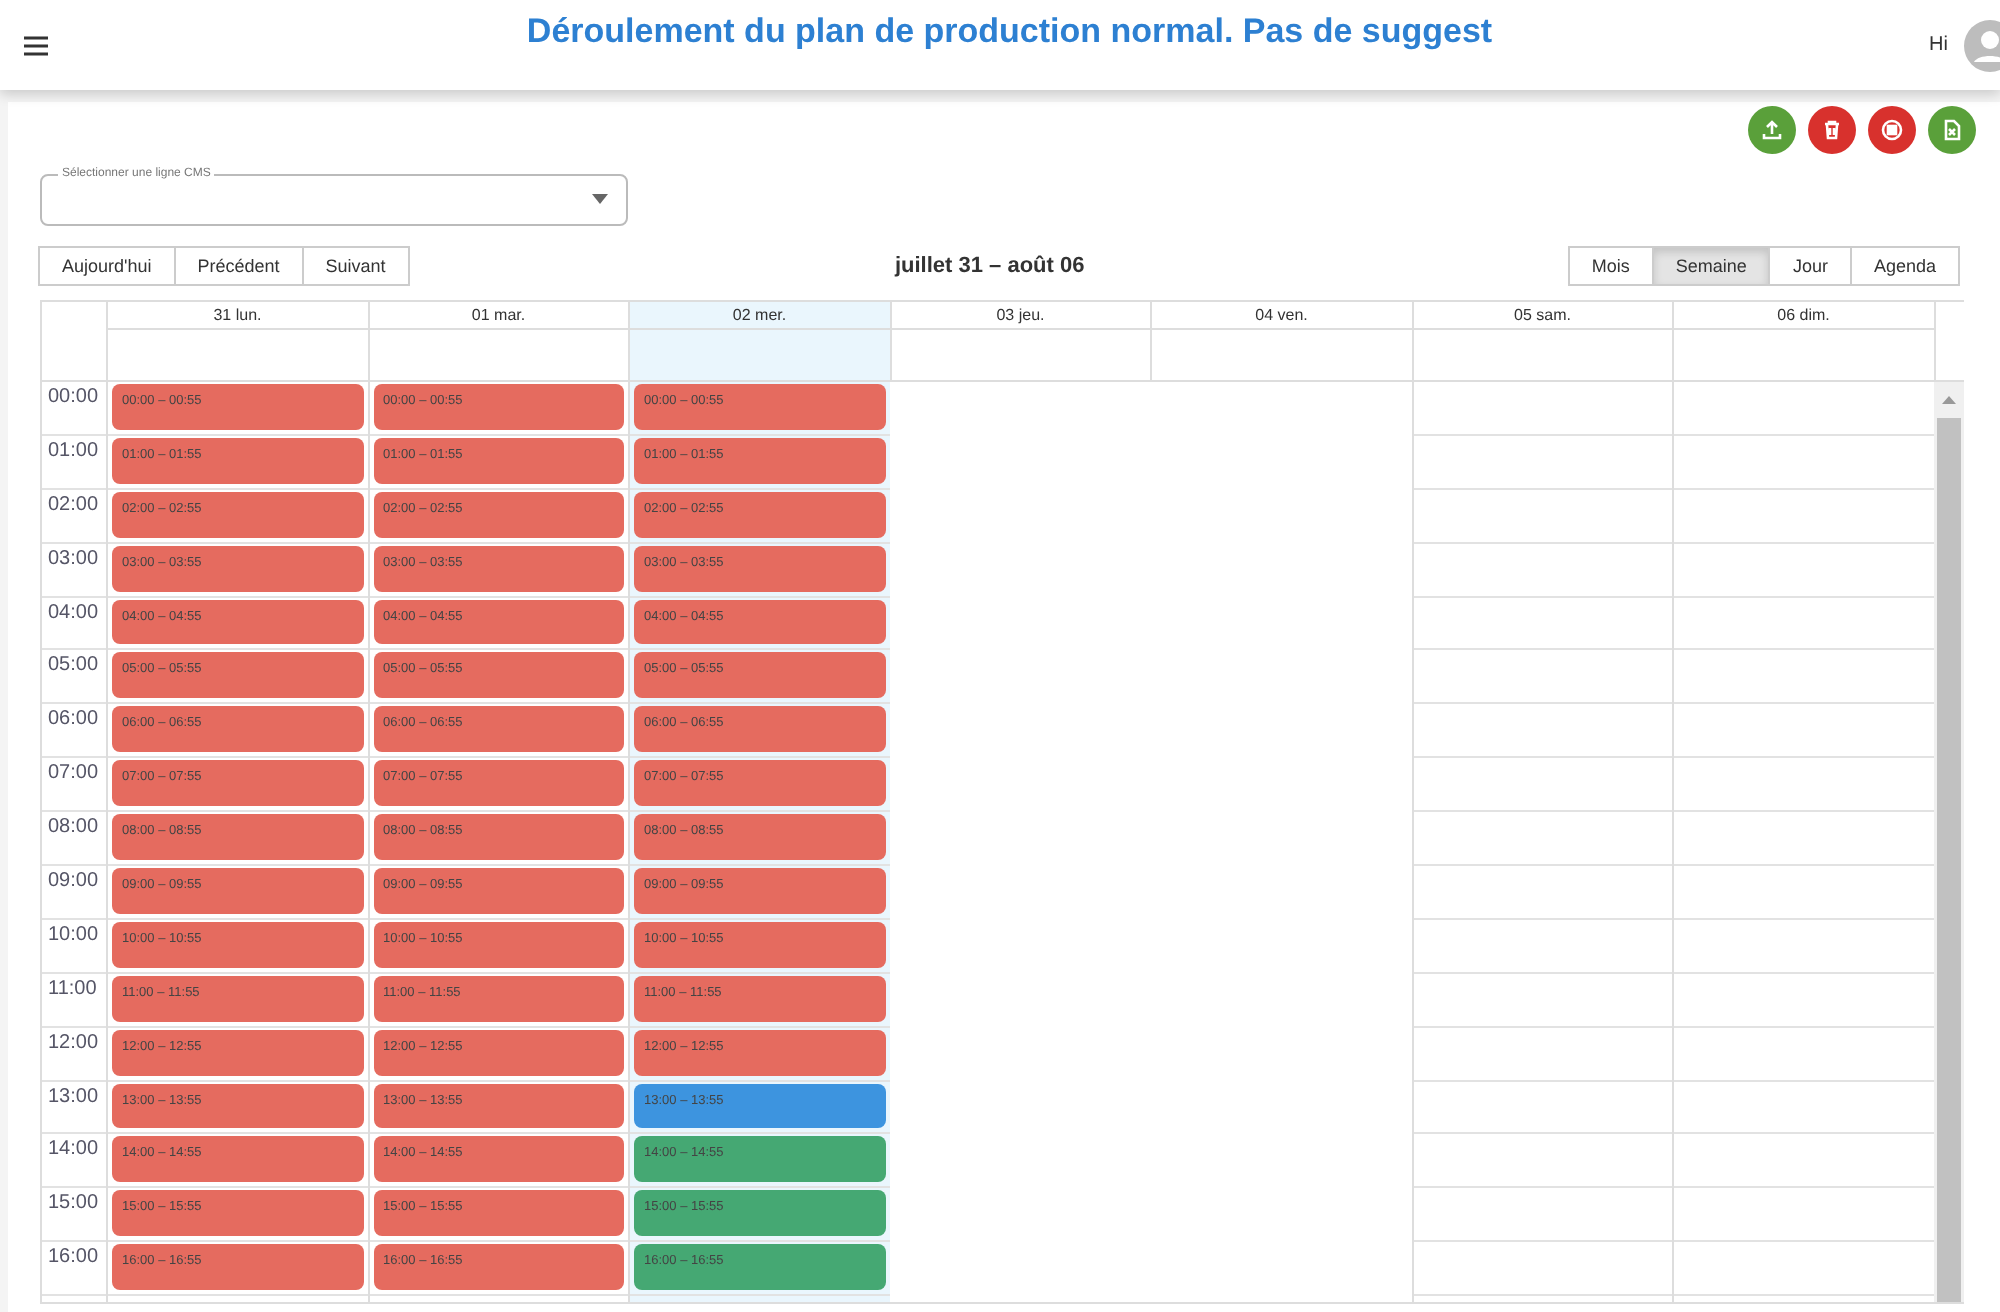 This screenshot has height=1312, width=2000. I want to click on menu-icon, so click(36, 45).